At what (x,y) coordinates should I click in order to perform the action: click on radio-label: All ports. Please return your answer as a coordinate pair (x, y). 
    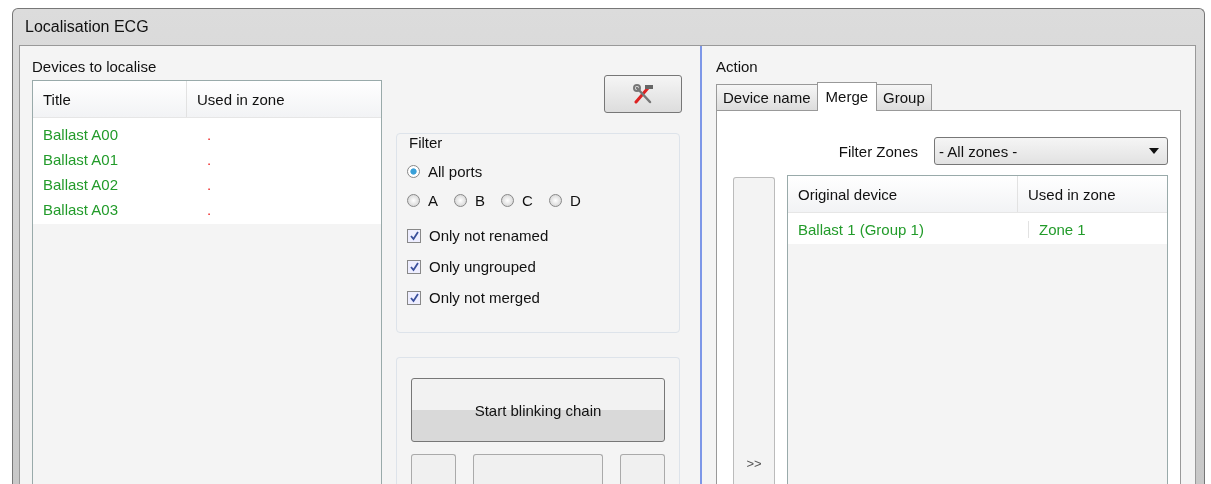
    Looking at the image, I should click on (455, 171).